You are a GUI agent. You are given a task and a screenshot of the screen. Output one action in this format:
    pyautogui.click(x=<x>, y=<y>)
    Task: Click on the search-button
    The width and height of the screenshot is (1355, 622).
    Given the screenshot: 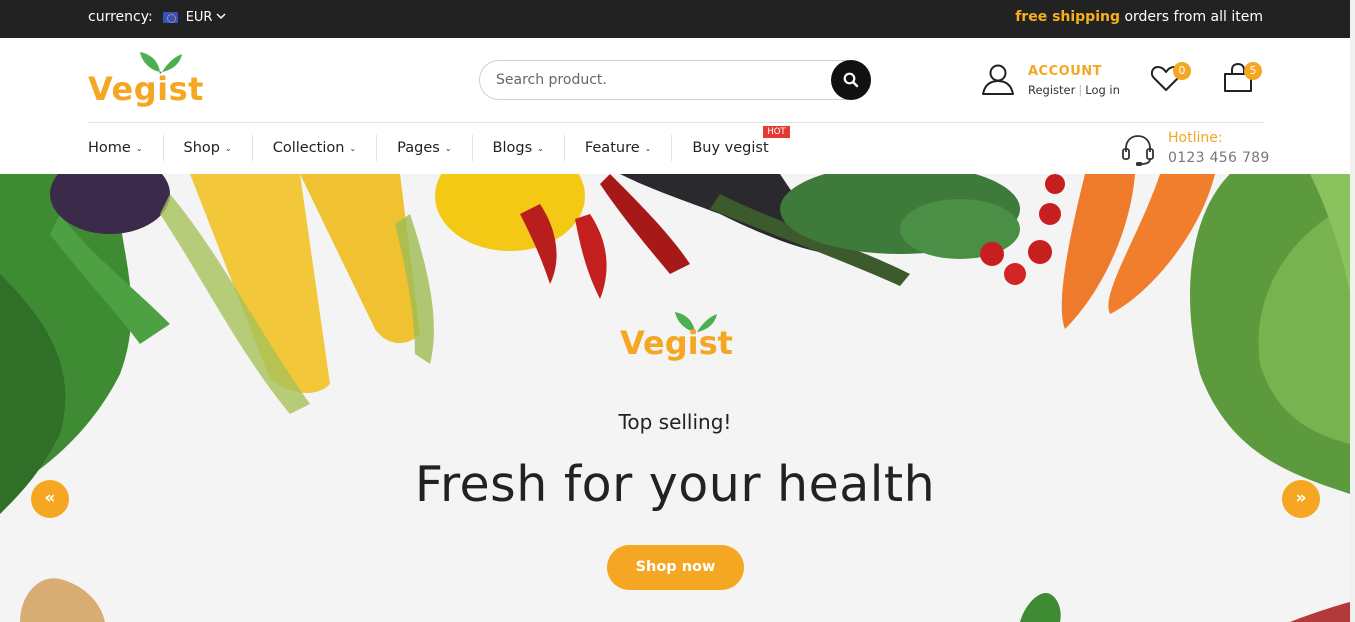 What is the action you would take?
    pyautogui.click(x=851, y=80)
    